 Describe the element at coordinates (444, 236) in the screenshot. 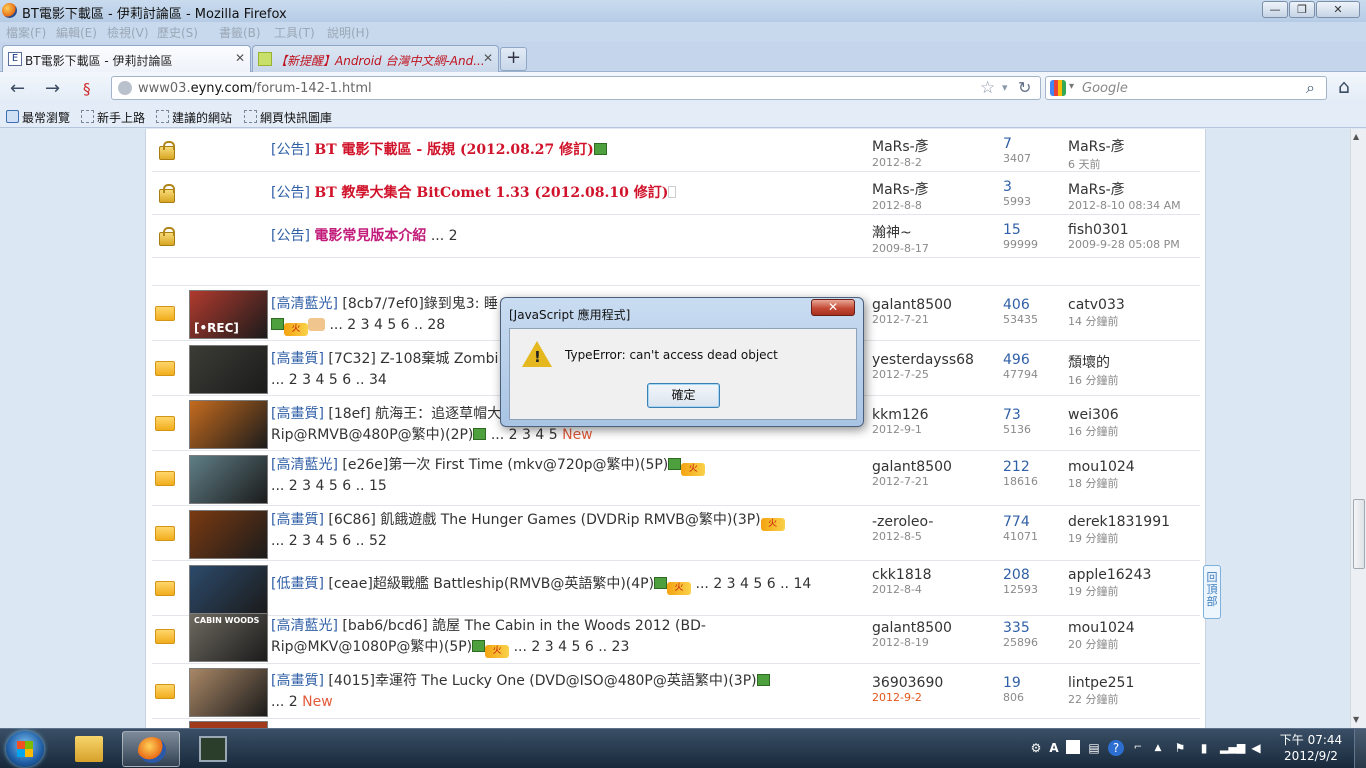

I see `page-links: ... 2` at that location.